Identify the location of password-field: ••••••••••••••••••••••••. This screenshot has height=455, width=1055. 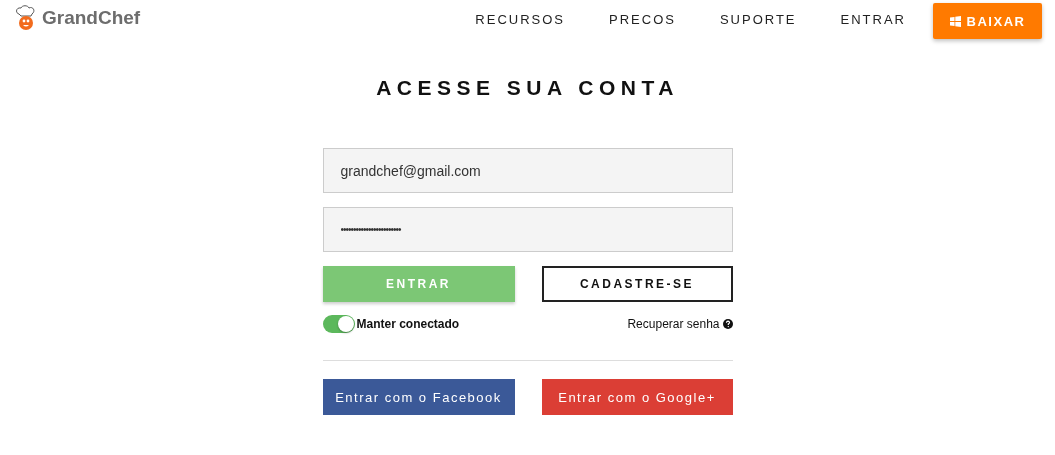
(527, 229).